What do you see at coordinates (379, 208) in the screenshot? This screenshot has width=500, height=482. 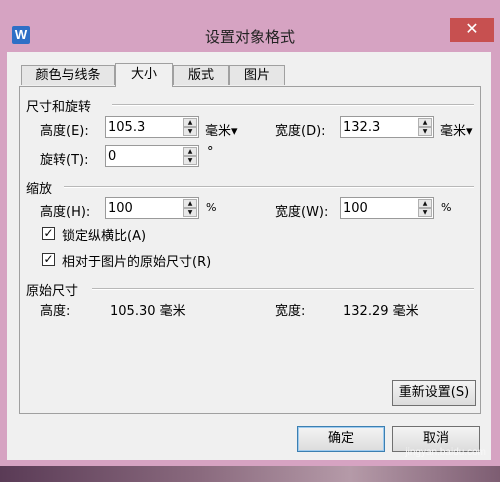 I see `scale-width-input` at bounding box center [379, 208].